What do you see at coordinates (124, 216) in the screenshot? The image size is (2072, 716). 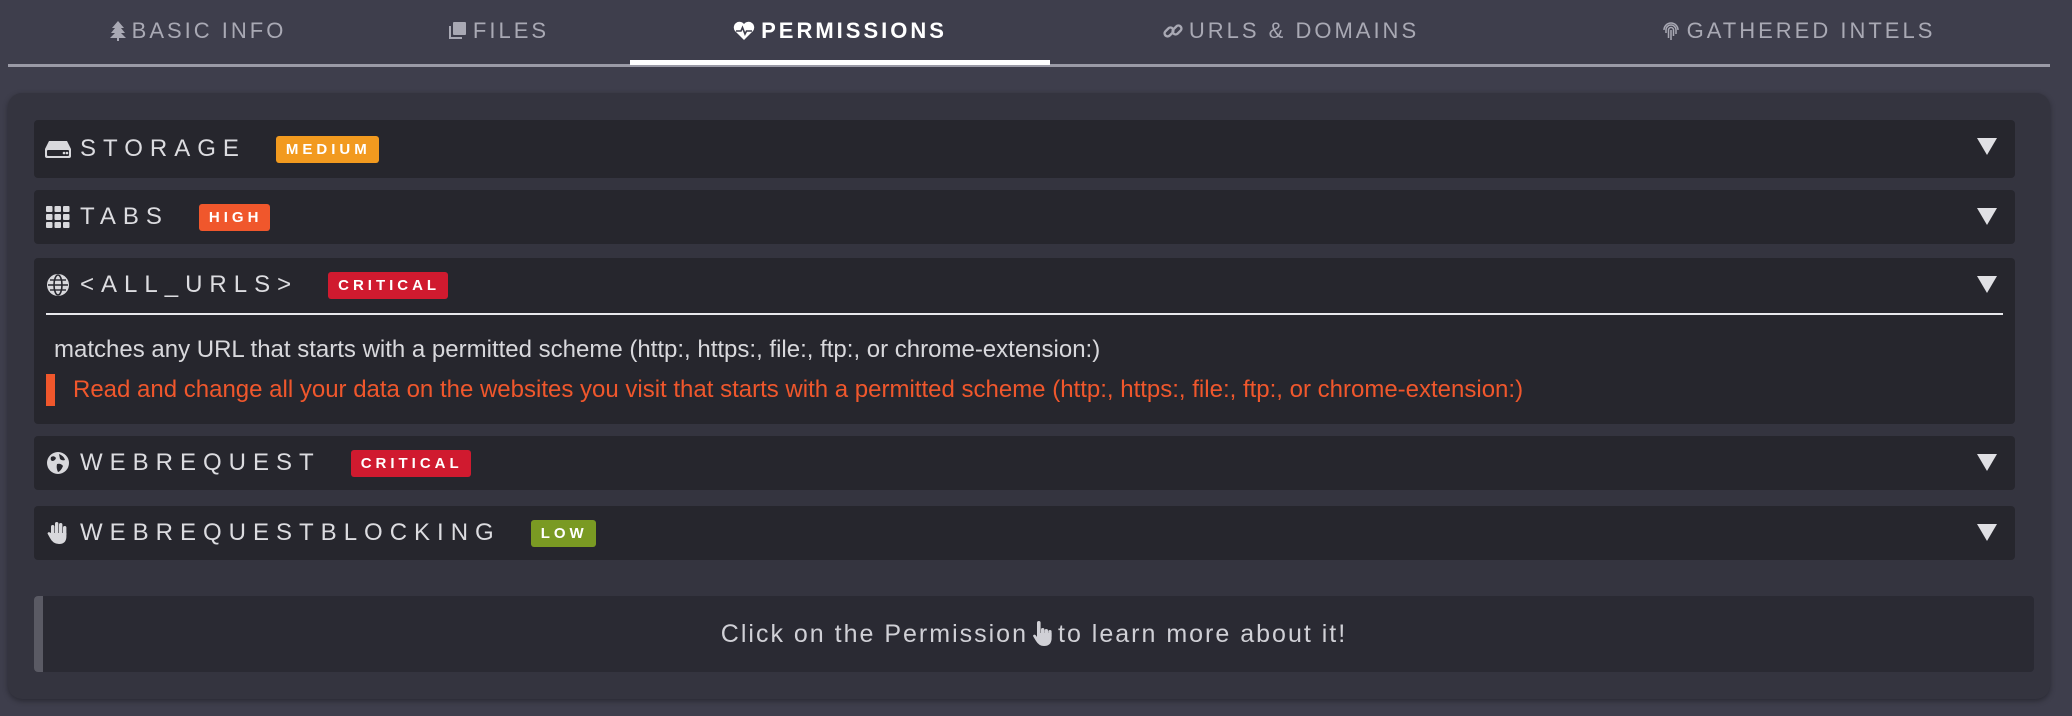 I see `permission-name: TABS` at bounding box center [124, 216].